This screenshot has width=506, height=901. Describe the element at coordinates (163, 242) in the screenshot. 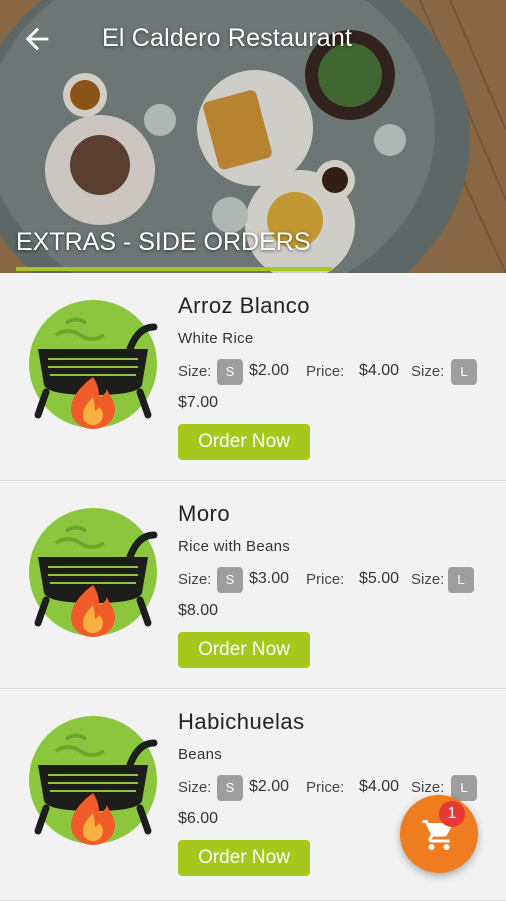

I see `section-title: EXTRAS - SIDE ORDERS` at that location.